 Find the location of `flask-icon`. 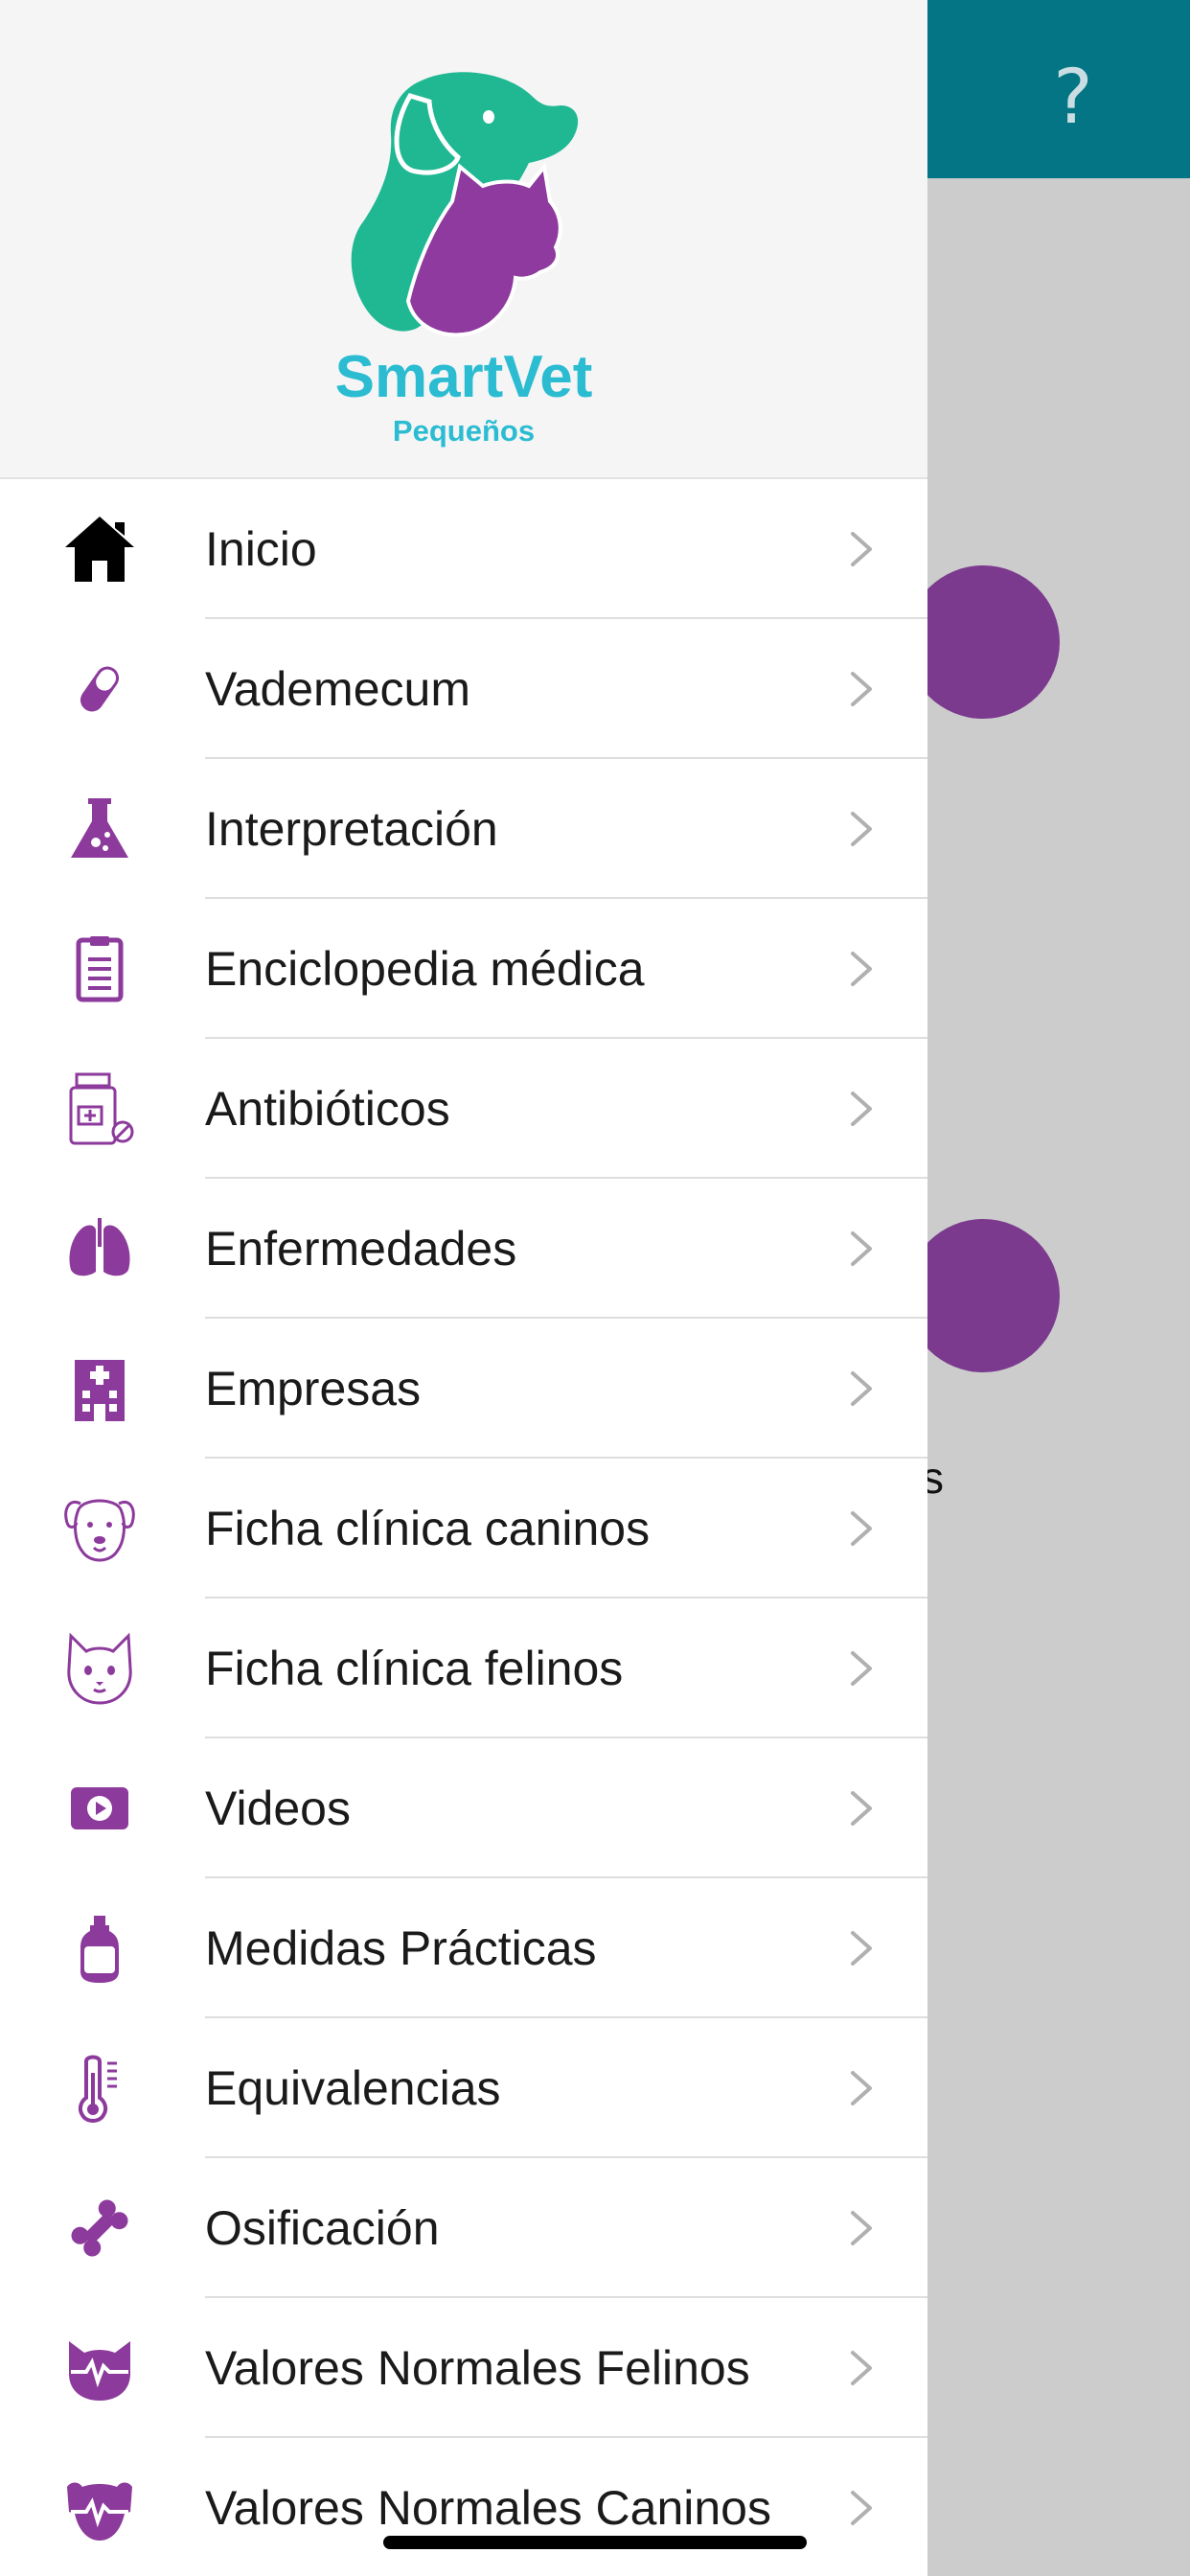

flask-icon is located at coordinates (99, 829).